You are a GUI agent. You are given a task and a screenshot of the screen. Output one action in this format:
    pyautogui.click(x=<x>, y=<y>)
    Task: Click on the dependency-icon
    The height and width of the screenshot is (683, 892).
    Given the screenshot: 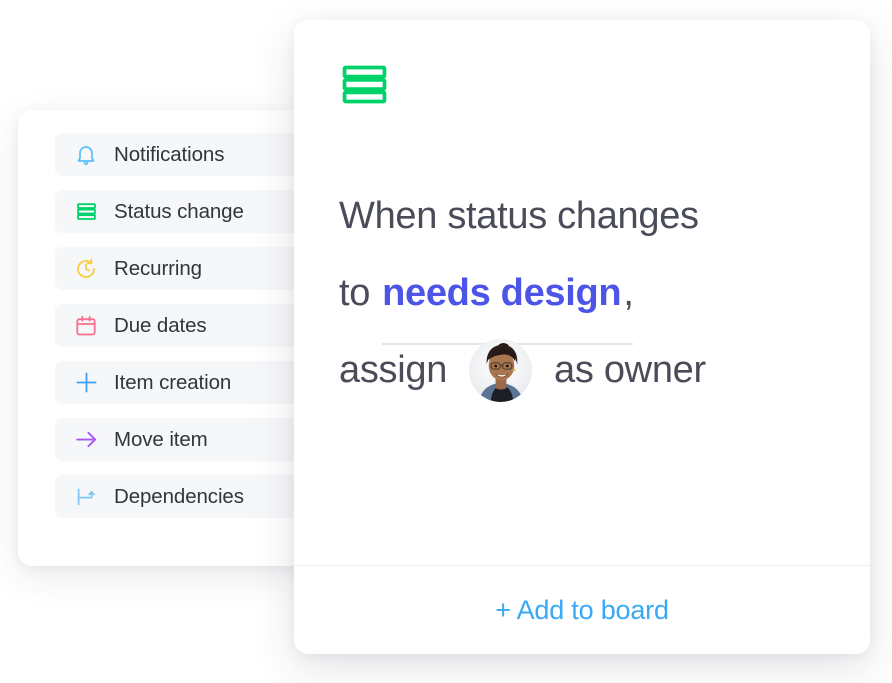 What is the action you would take?
    pyautogui.click(x=86, y=497)
    